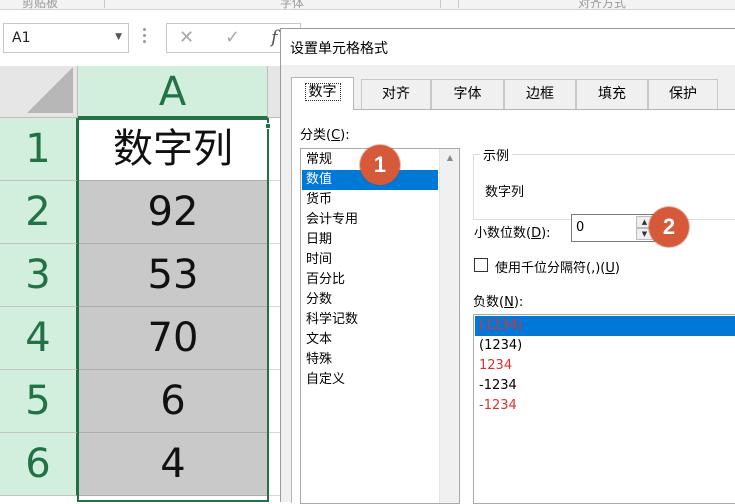 The width and height of the screenshot is (735, 504). I want to click on tab-font: 字体, so click(467, 94).